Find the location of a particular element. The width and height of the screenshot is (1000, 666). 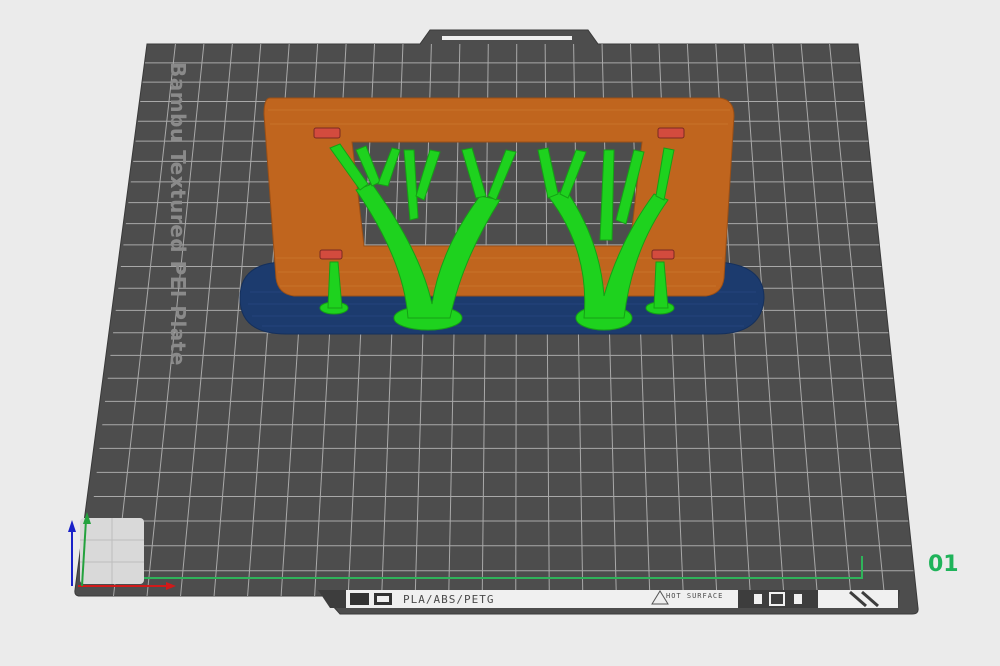

hot-surface-text: HOT SURFACE is located at coordinates (695, 596).